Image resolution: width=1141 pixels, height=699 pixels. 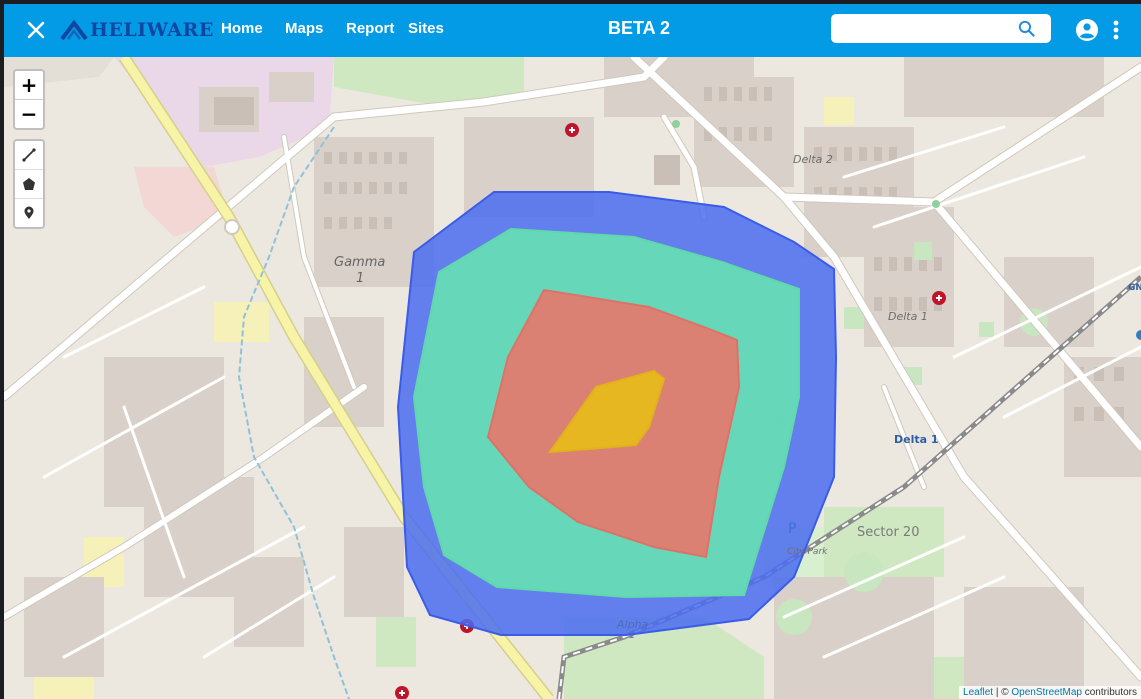 I want to click on attribution-suffix: contributors, so click(x=1109, y=692).